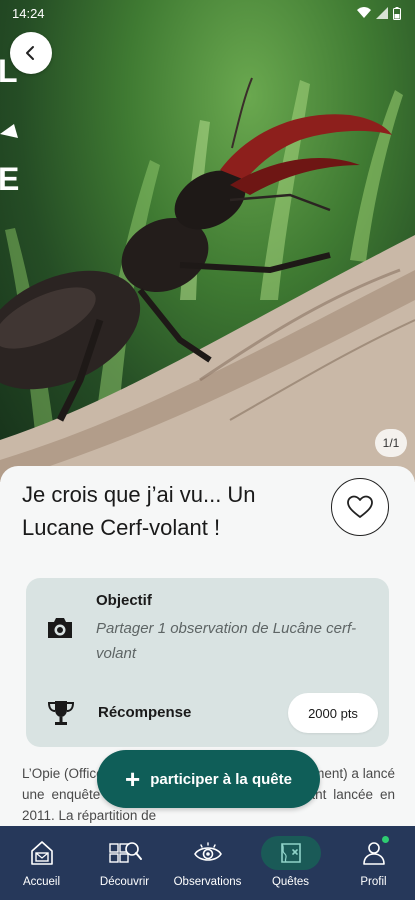 The image size is (415, 900). What do you see at coordinates (382, 13) in the screenshot?
I see `signal-icon` at bounding box center [382, 13].